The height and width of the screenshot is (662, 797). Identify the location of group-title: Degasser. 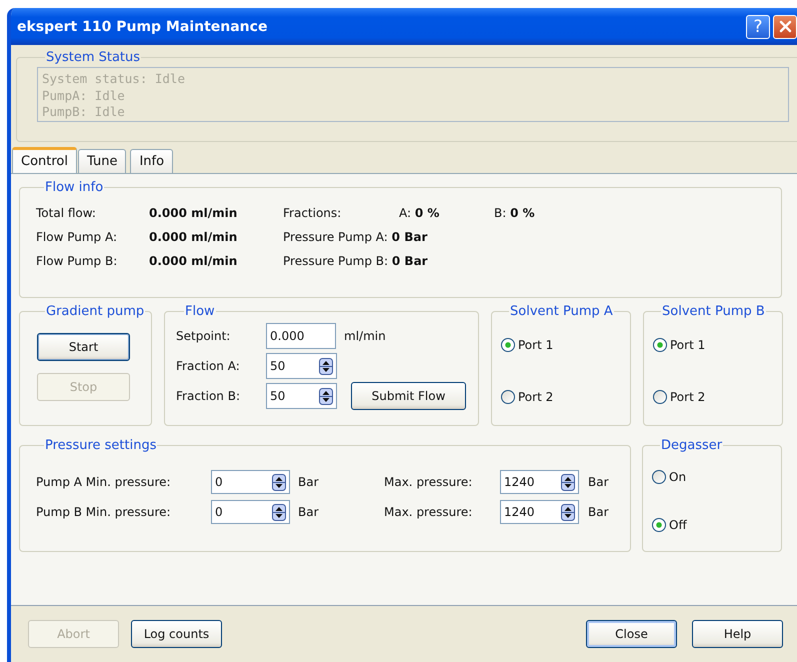
(692, 445).